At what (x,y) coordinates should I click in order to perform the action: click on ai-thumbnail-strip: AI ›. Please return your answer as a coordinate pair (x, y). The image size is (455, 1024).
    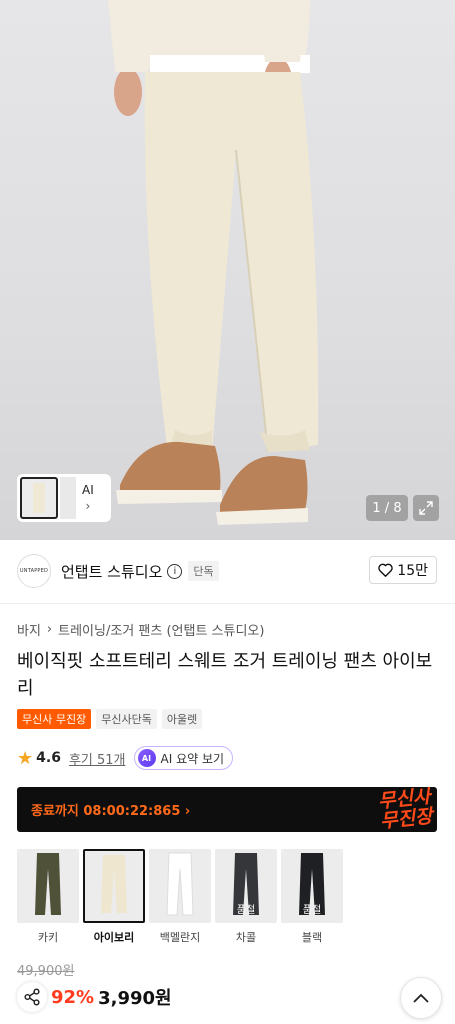
    Looking at the image, I should click on (64, 498).